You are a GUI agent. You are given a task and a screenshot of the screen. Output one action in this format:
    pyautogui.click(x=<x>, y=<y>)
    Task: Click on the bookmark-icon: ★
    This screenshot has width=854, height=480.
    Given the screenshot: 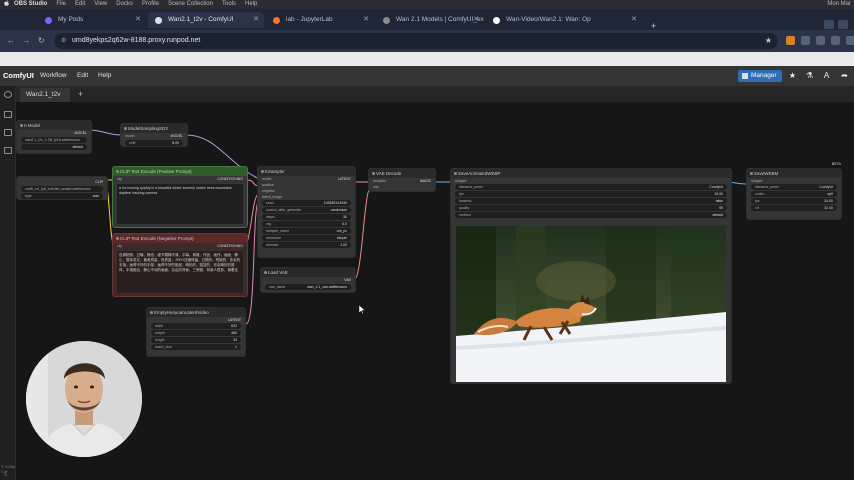 What is the action you would take?
    pyautogui.click(x=768, y=41)
    